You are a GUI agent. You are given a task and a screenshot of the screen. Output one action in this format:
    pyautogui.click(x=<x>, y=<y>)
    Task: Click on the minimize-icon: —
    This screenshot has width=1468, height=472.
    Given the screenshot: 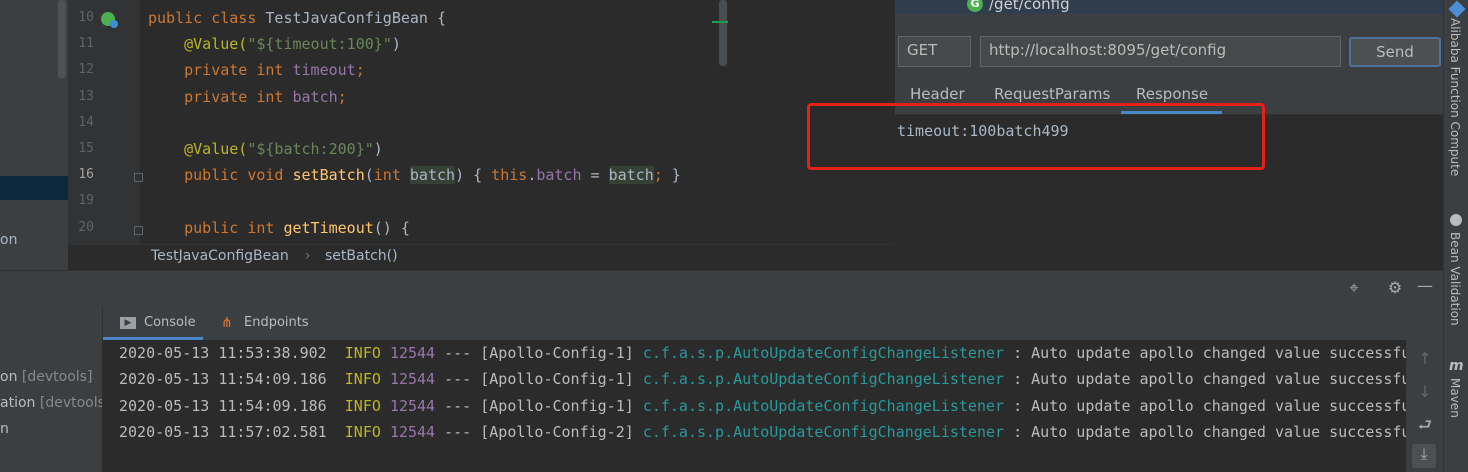 What is the action you would take?
    pyautogui.click(x=1425, y=285)
    